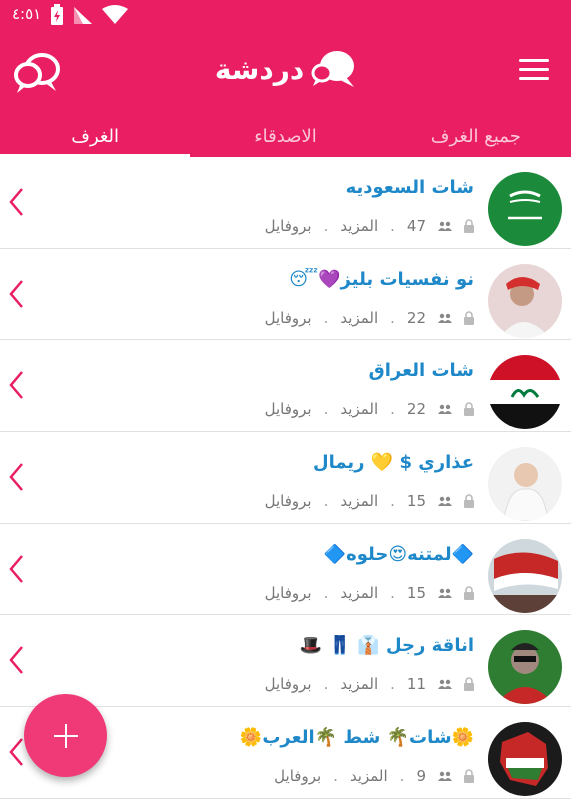 Image resolution: width=571 pixels, height=800 pixels. What do you see at coordinates (410, 187) in the screenshot?
I see `room-name: شات السعوديه` at bounding box center [410, 187].